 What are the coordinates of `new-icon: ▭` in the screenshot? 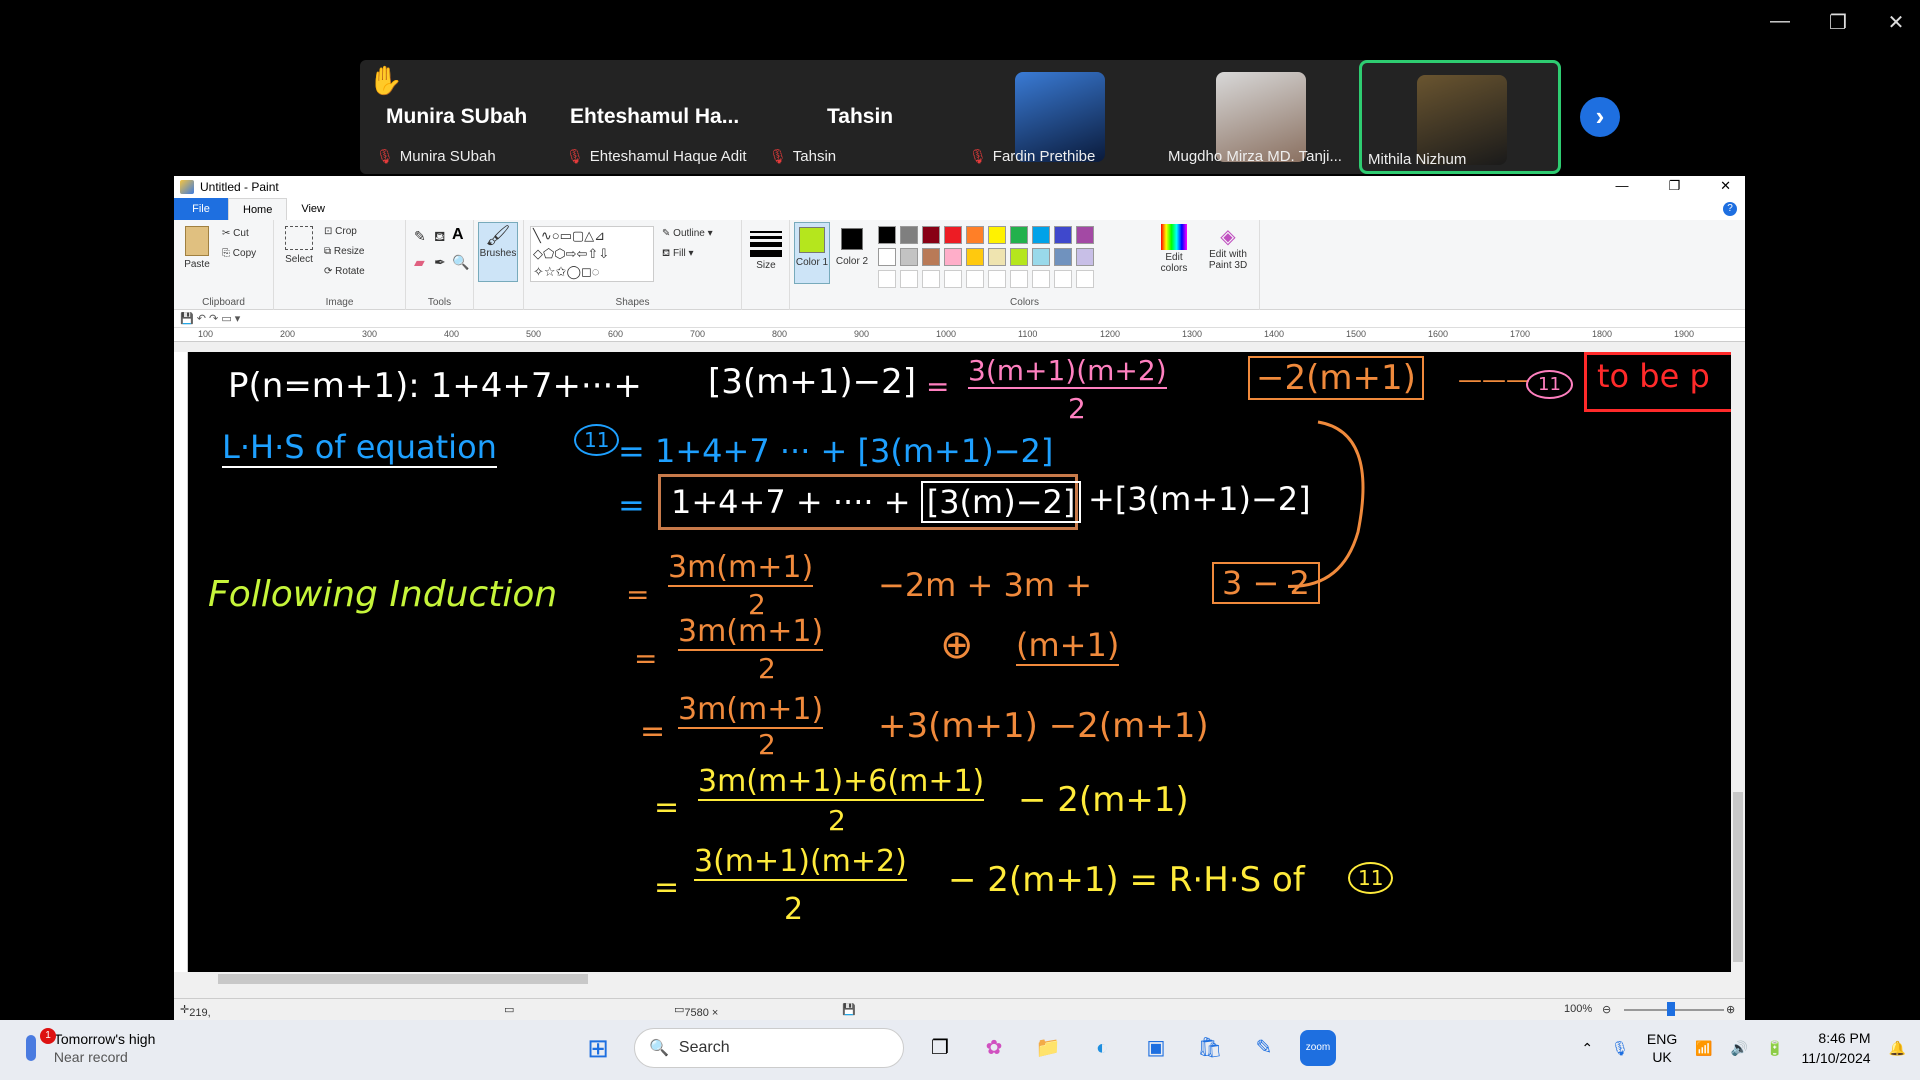 It's located at (226, 319).